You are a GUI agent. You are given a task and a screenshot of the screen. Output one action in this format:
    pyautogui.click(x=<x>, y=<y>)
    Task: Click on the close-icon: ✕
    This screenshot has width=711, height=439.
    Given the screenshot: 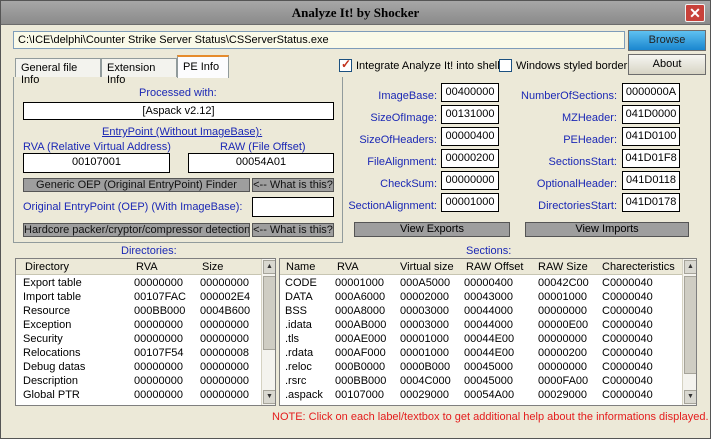 What is the action you would take?
    pyautogui.click(x=695, y=13)
    